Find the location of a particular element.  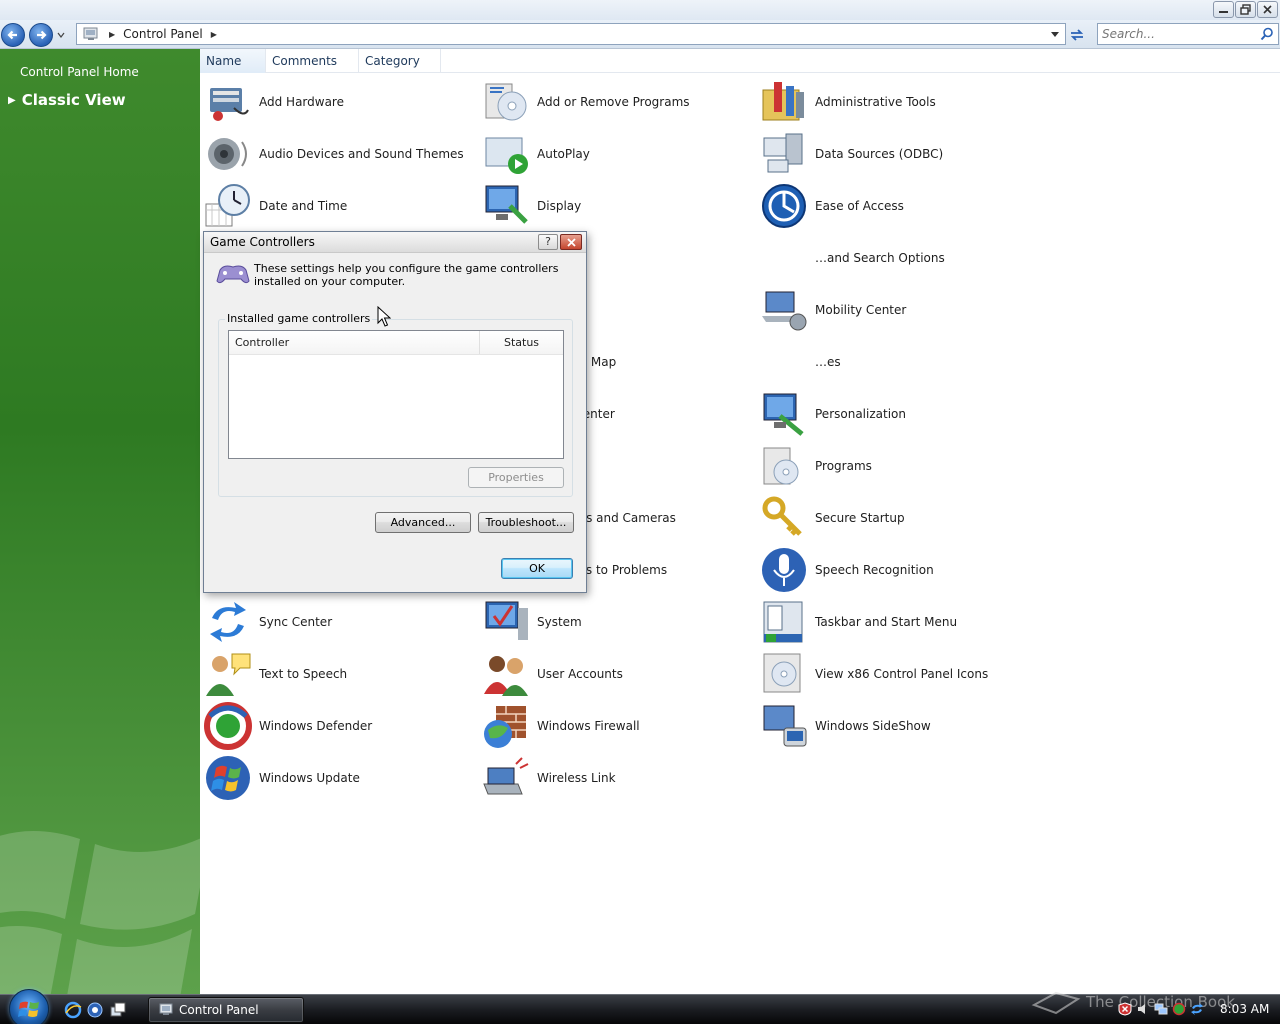

search-icon is located at coordinates (1267, 34).